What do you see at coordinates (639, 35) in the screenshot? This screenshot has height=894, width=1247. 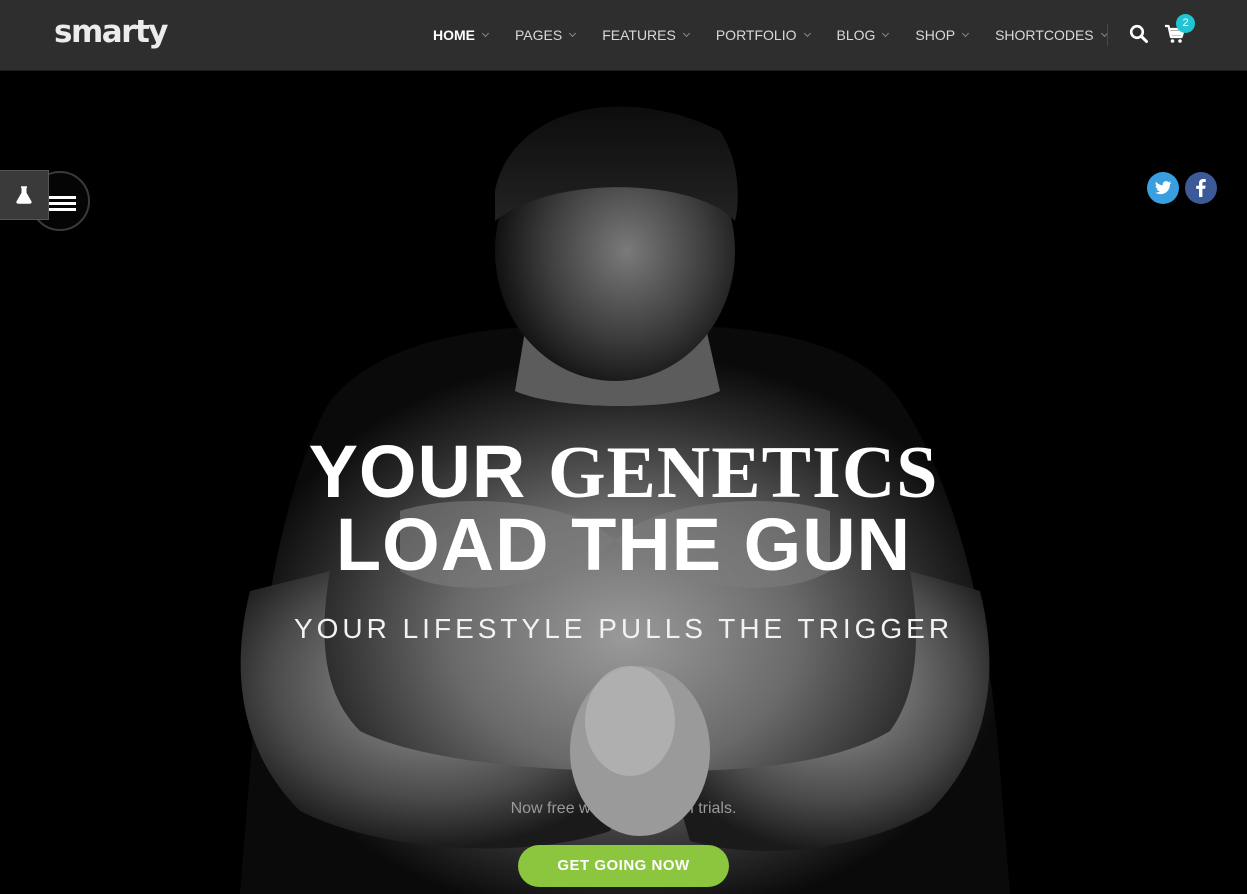 I see `nav-item-label: FEATURES` at bounding box center [639, 35].